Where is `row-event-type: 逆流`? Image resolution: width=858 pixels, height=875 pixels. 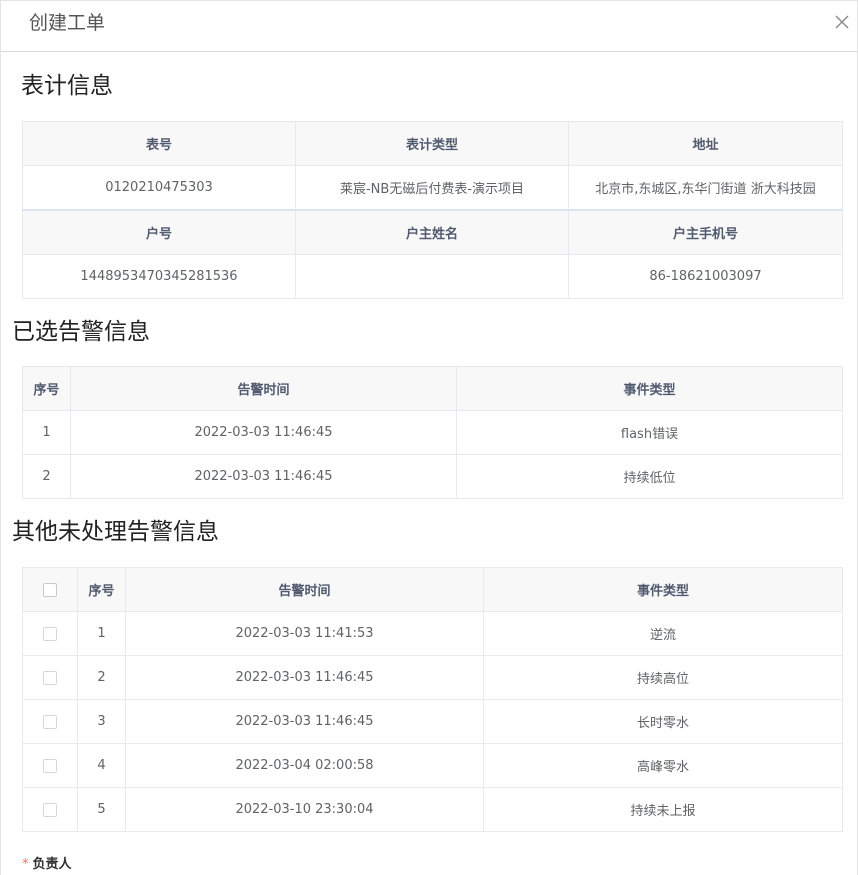
row-event-type: 逆流 is located at coordinates (663, 633).